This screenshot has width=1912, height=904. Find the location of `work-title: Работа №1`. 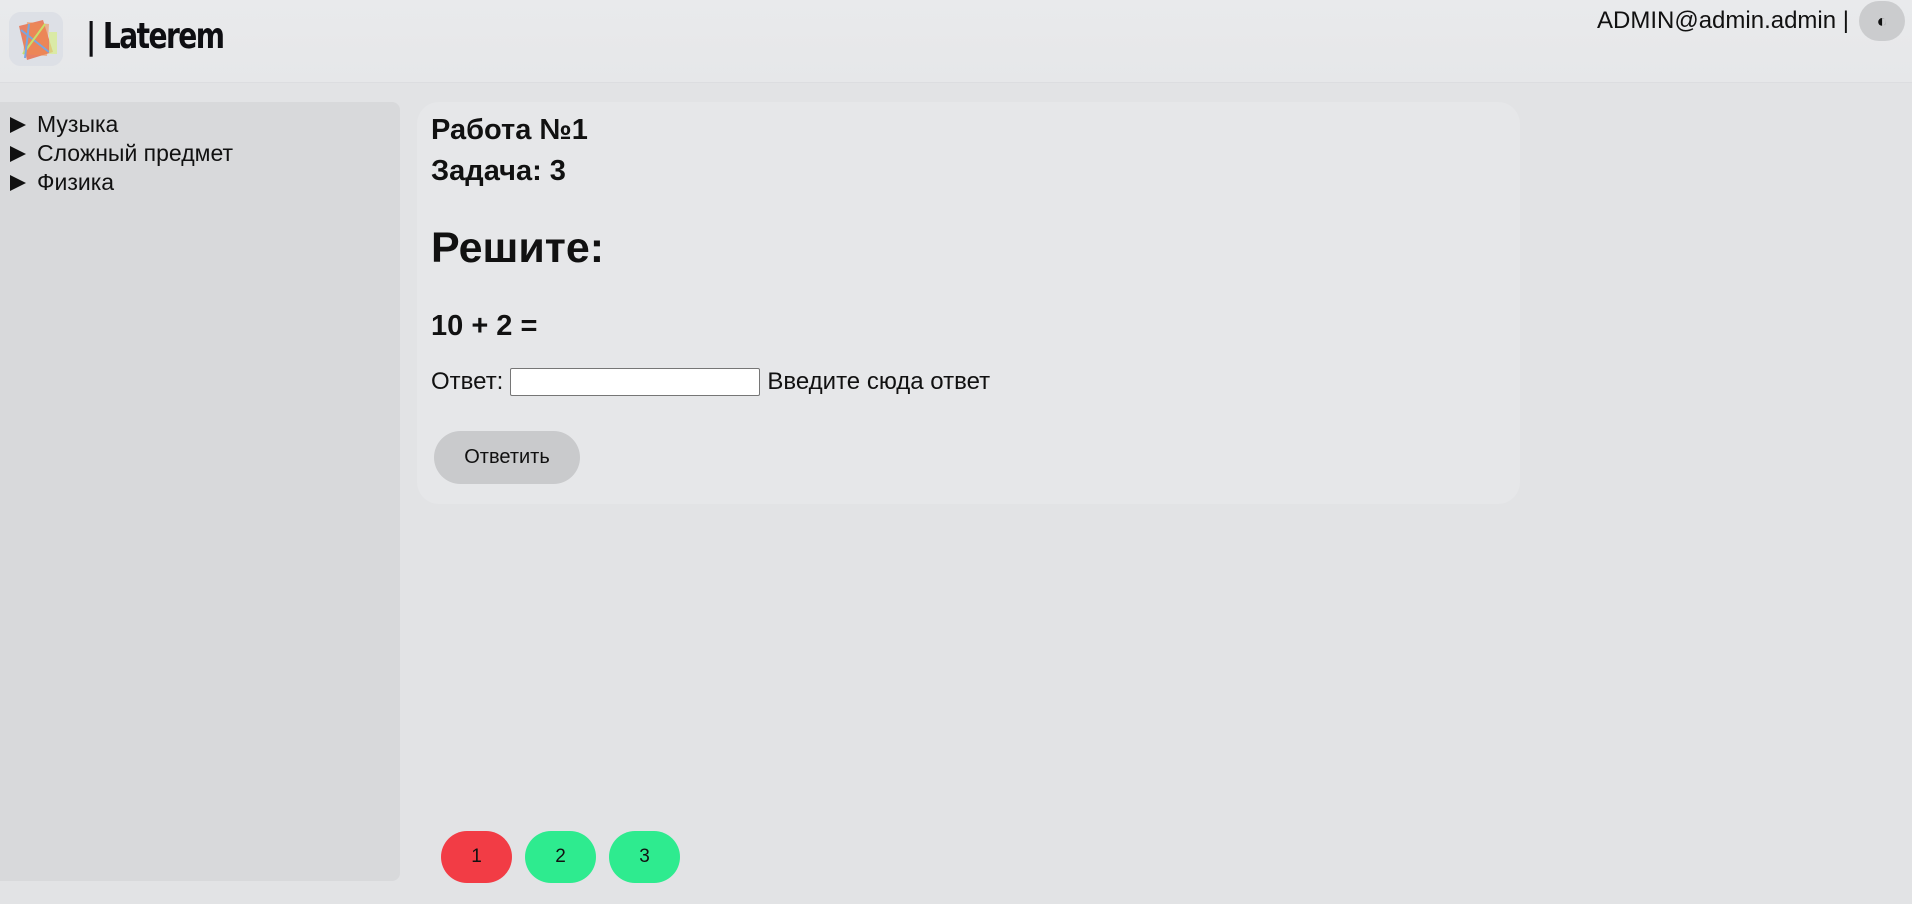

work-title: Работа №1 is located at coordinates (509, 130).